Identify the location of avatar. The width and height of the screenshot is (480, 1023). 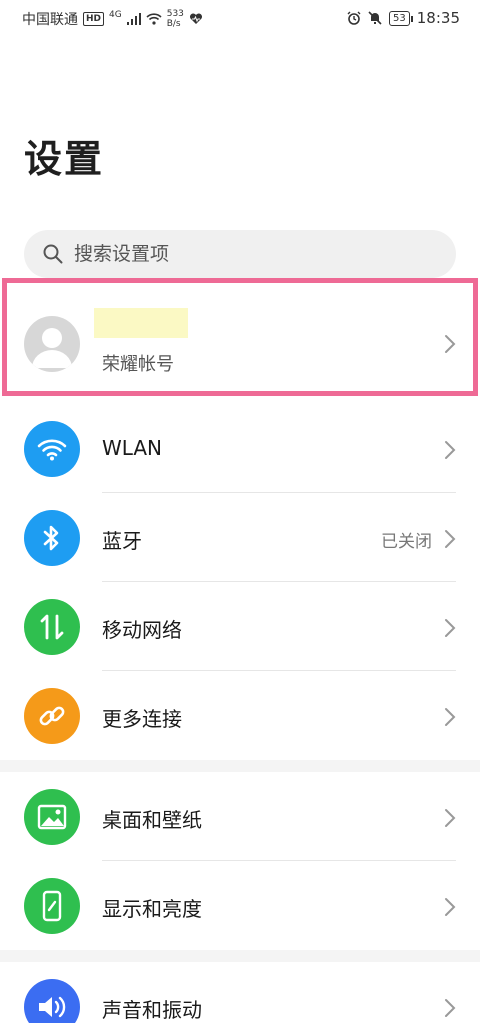
(52, 344).